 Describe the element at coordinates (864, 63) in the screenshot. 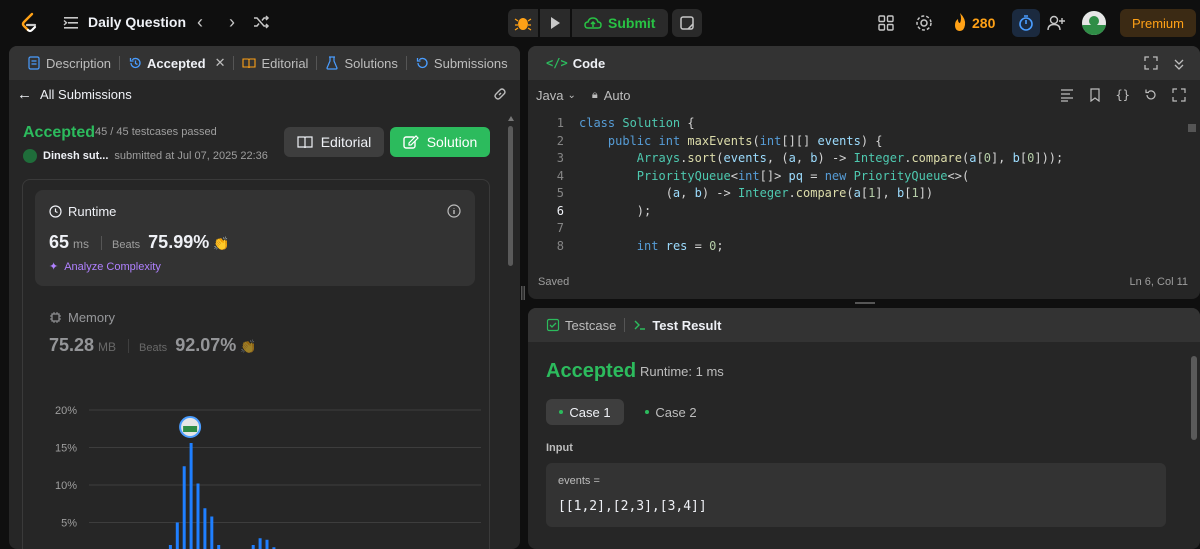

I see `code-tab-bar: </> Code` at that location.